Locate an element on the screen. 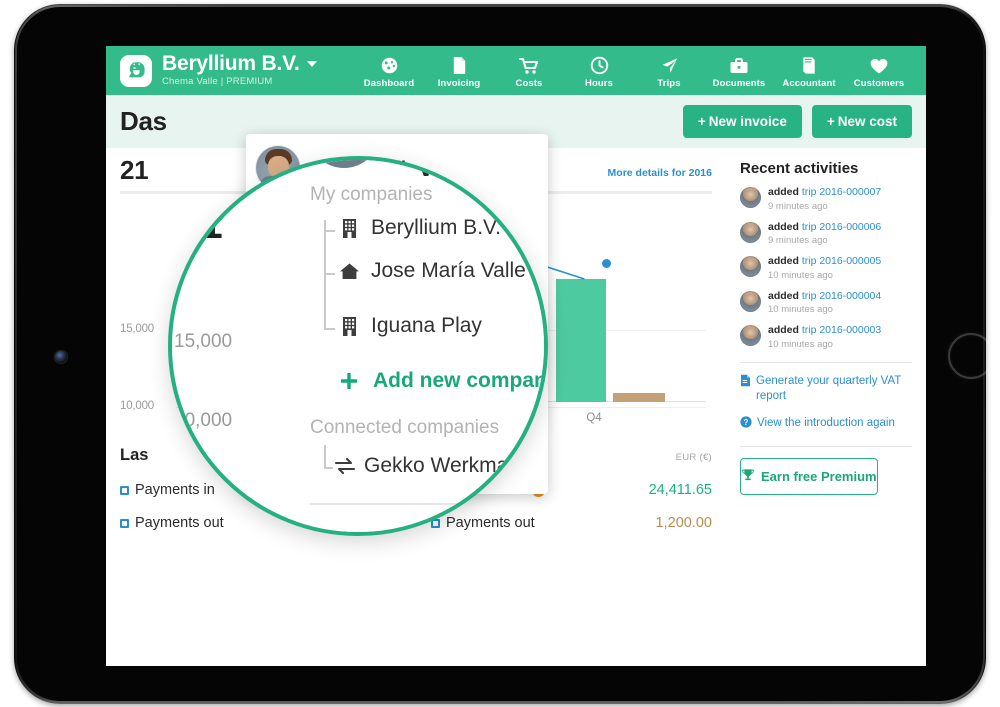 The width and height of the screenshot is (1000, 707). activity-target: trip 2016-000003 is located at coordinates (841, 330).